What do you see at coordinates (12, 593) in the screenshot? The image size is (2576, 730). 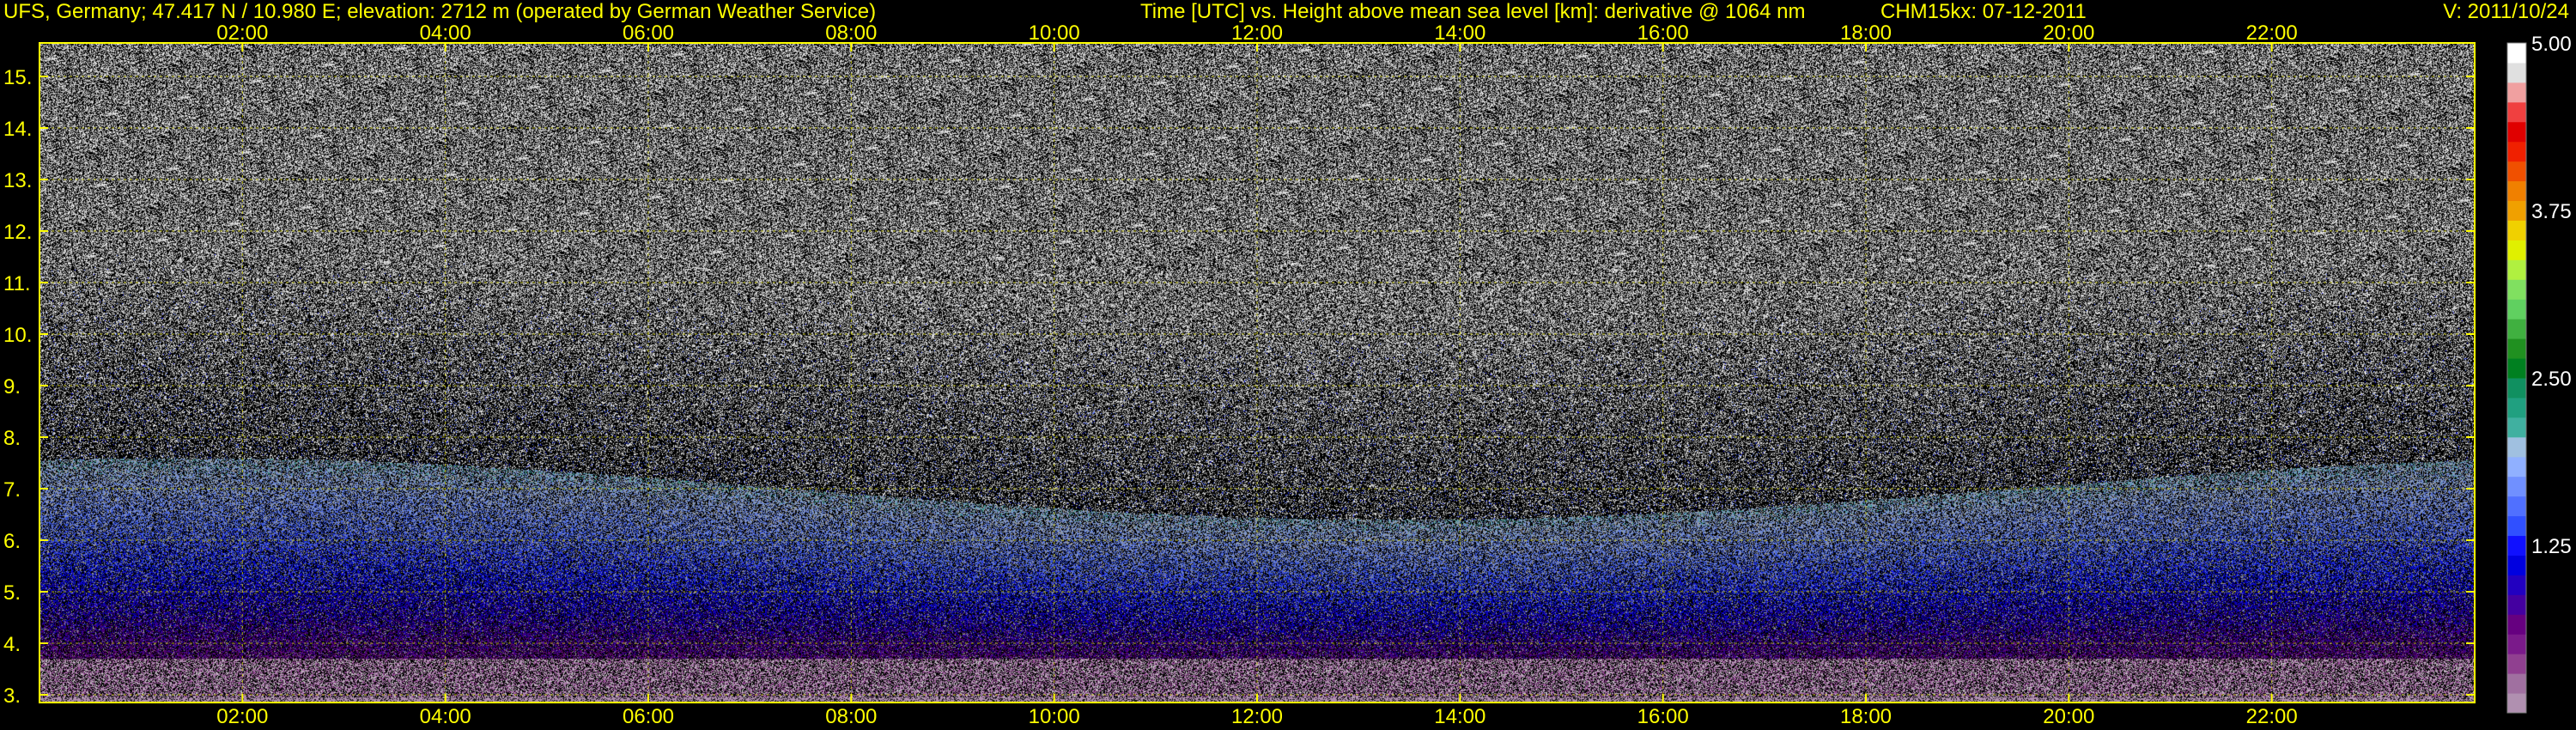 I see `y-tick-label: 5.` at bounding box center [12, 593].